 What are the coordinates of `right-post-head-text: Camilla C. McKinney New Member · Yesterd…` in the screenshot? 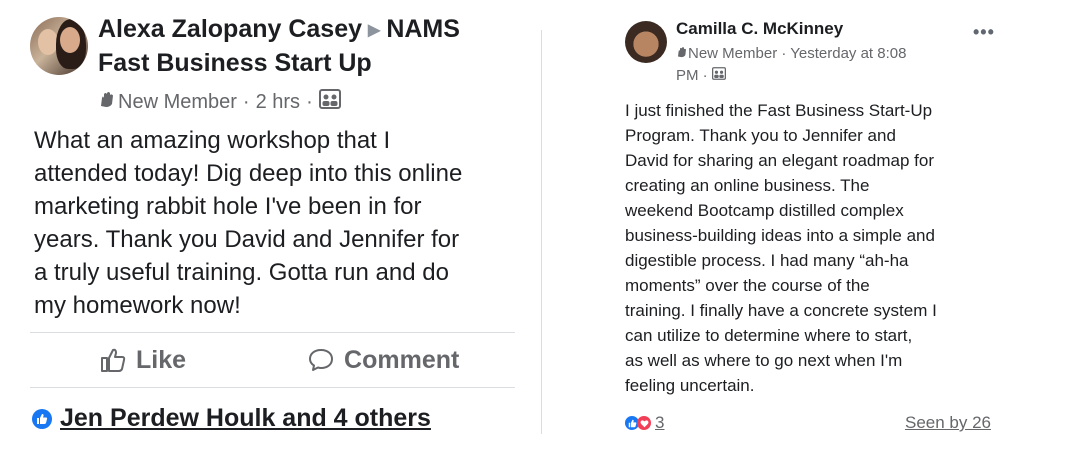 It's located at (821, 52).